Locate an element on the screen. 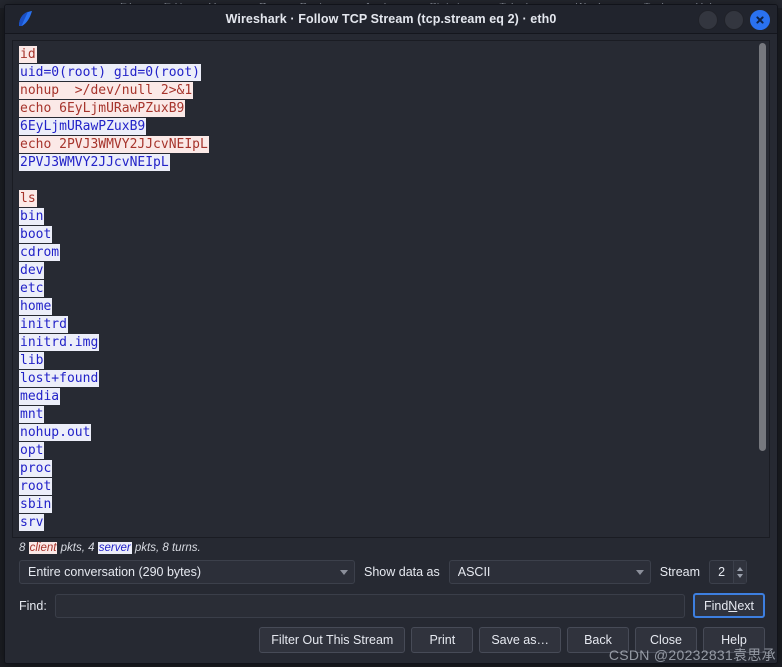 The width and height of the screenshot is (782, 667). server-data-segment: uid=0(root) gid=0(root) is located at coordinates (110, 72).